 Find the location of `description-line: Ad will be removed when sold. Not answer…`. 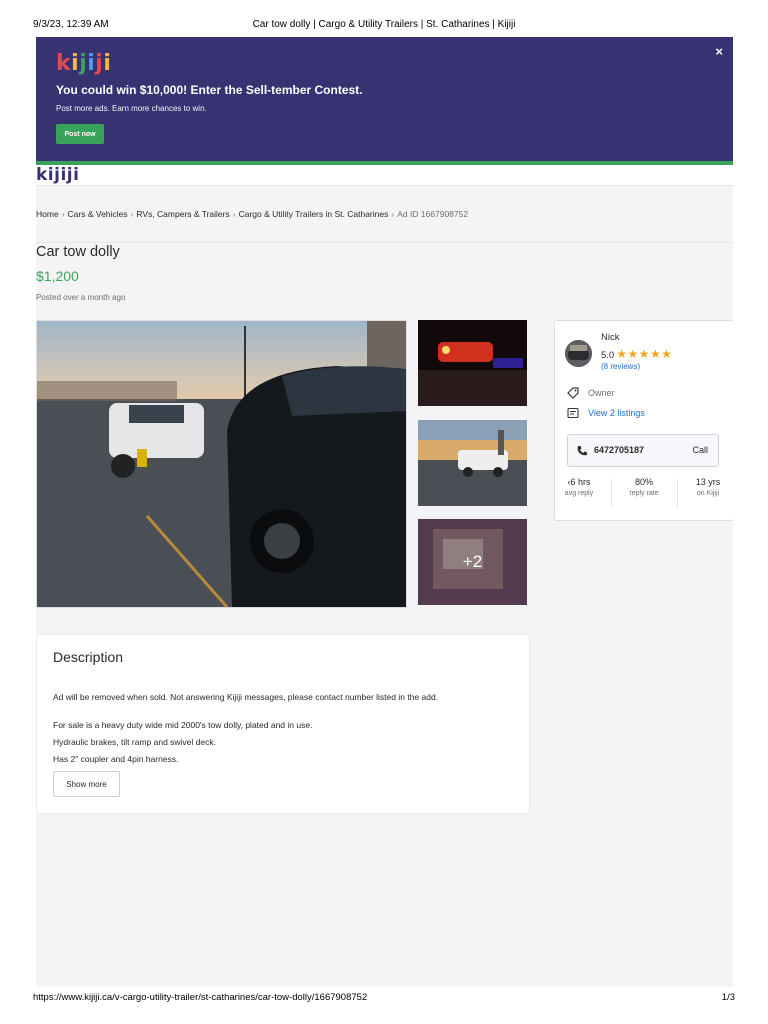

description-line: Ad will be removed when sold. Not answer… is located at coordinates (246, 697).